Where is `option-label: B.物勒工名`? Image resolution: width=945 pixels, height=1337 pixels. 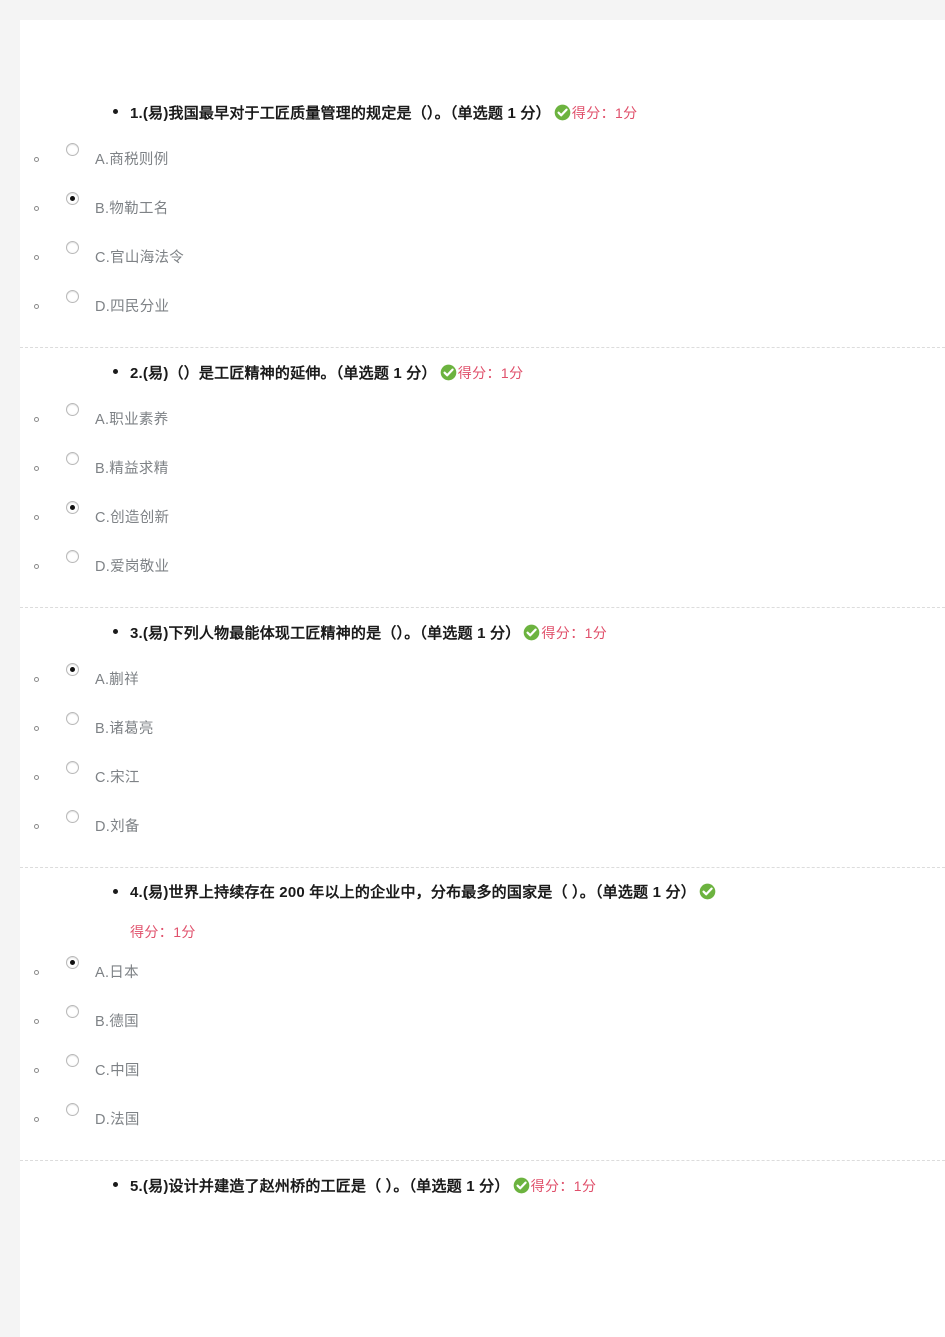
option-label: B.物勒工名 is located at coordinates (132, 204).